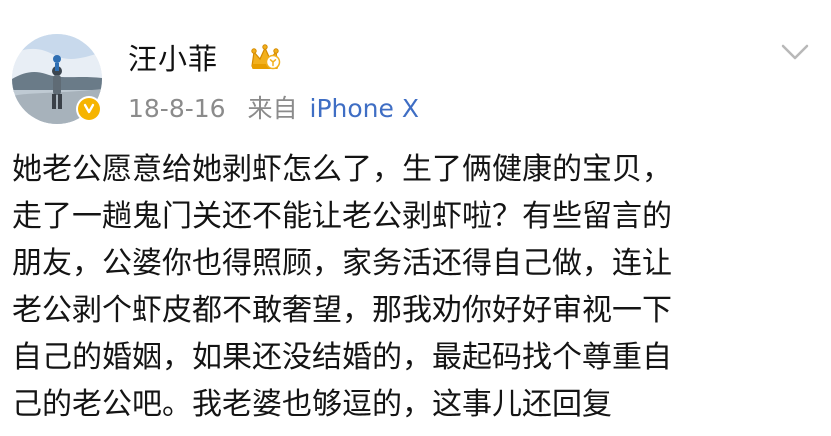  I want to click on chevron-down-icon, so click(795, 52).